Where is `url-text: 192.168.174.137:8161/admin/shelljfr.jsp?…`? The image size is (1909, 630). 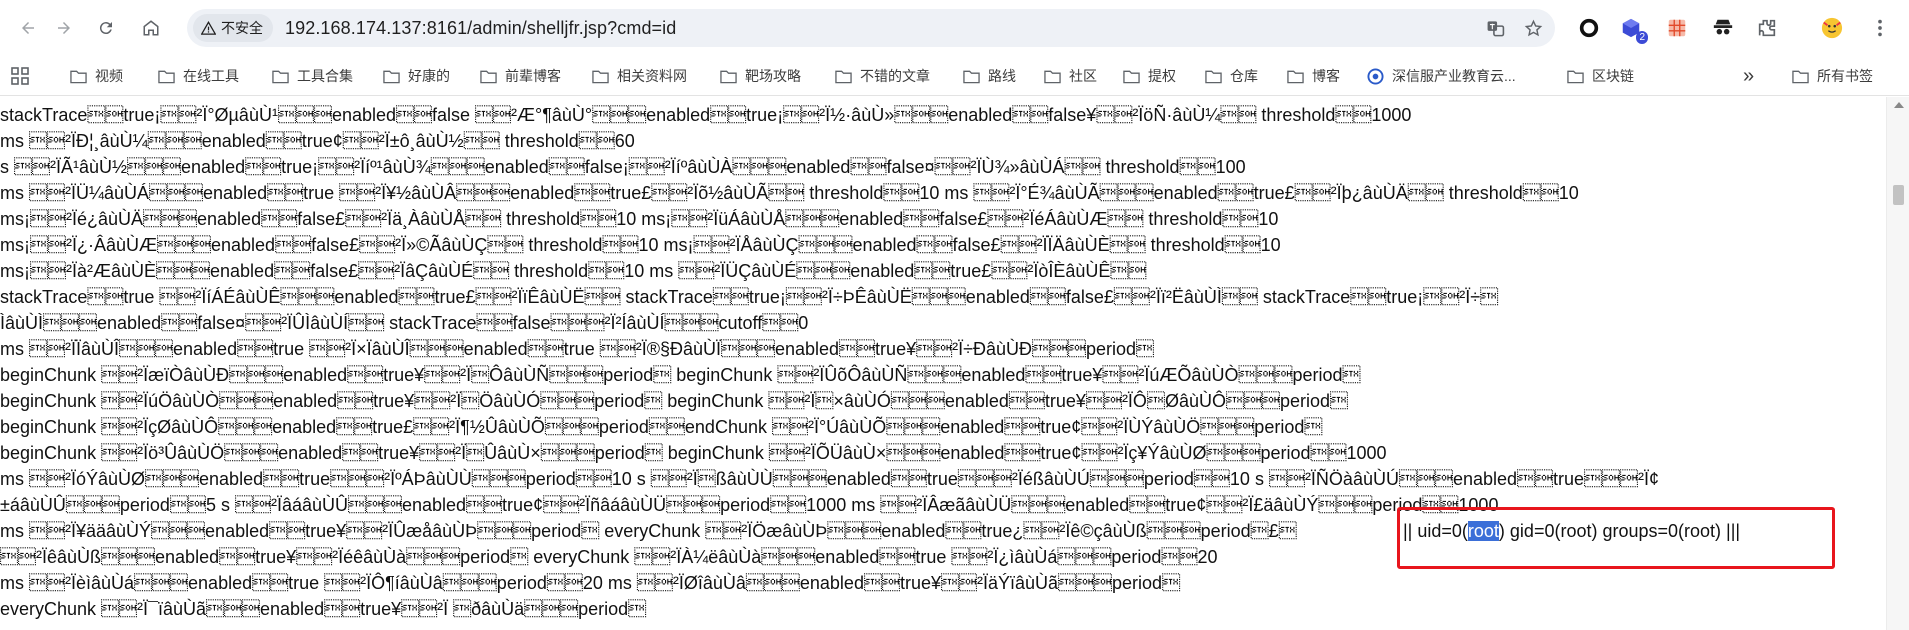
url-text: 192.168.174.137:8161/admin/shelljfr.jsp?… is located at coordinates (480, 28).